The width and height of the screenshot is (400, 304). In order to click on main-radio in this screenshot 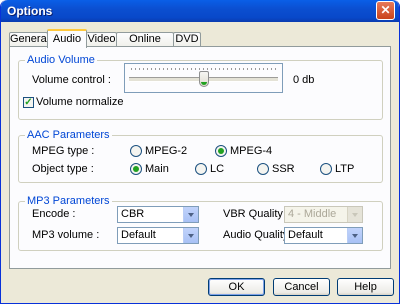, I will do `click(136, 169)`.